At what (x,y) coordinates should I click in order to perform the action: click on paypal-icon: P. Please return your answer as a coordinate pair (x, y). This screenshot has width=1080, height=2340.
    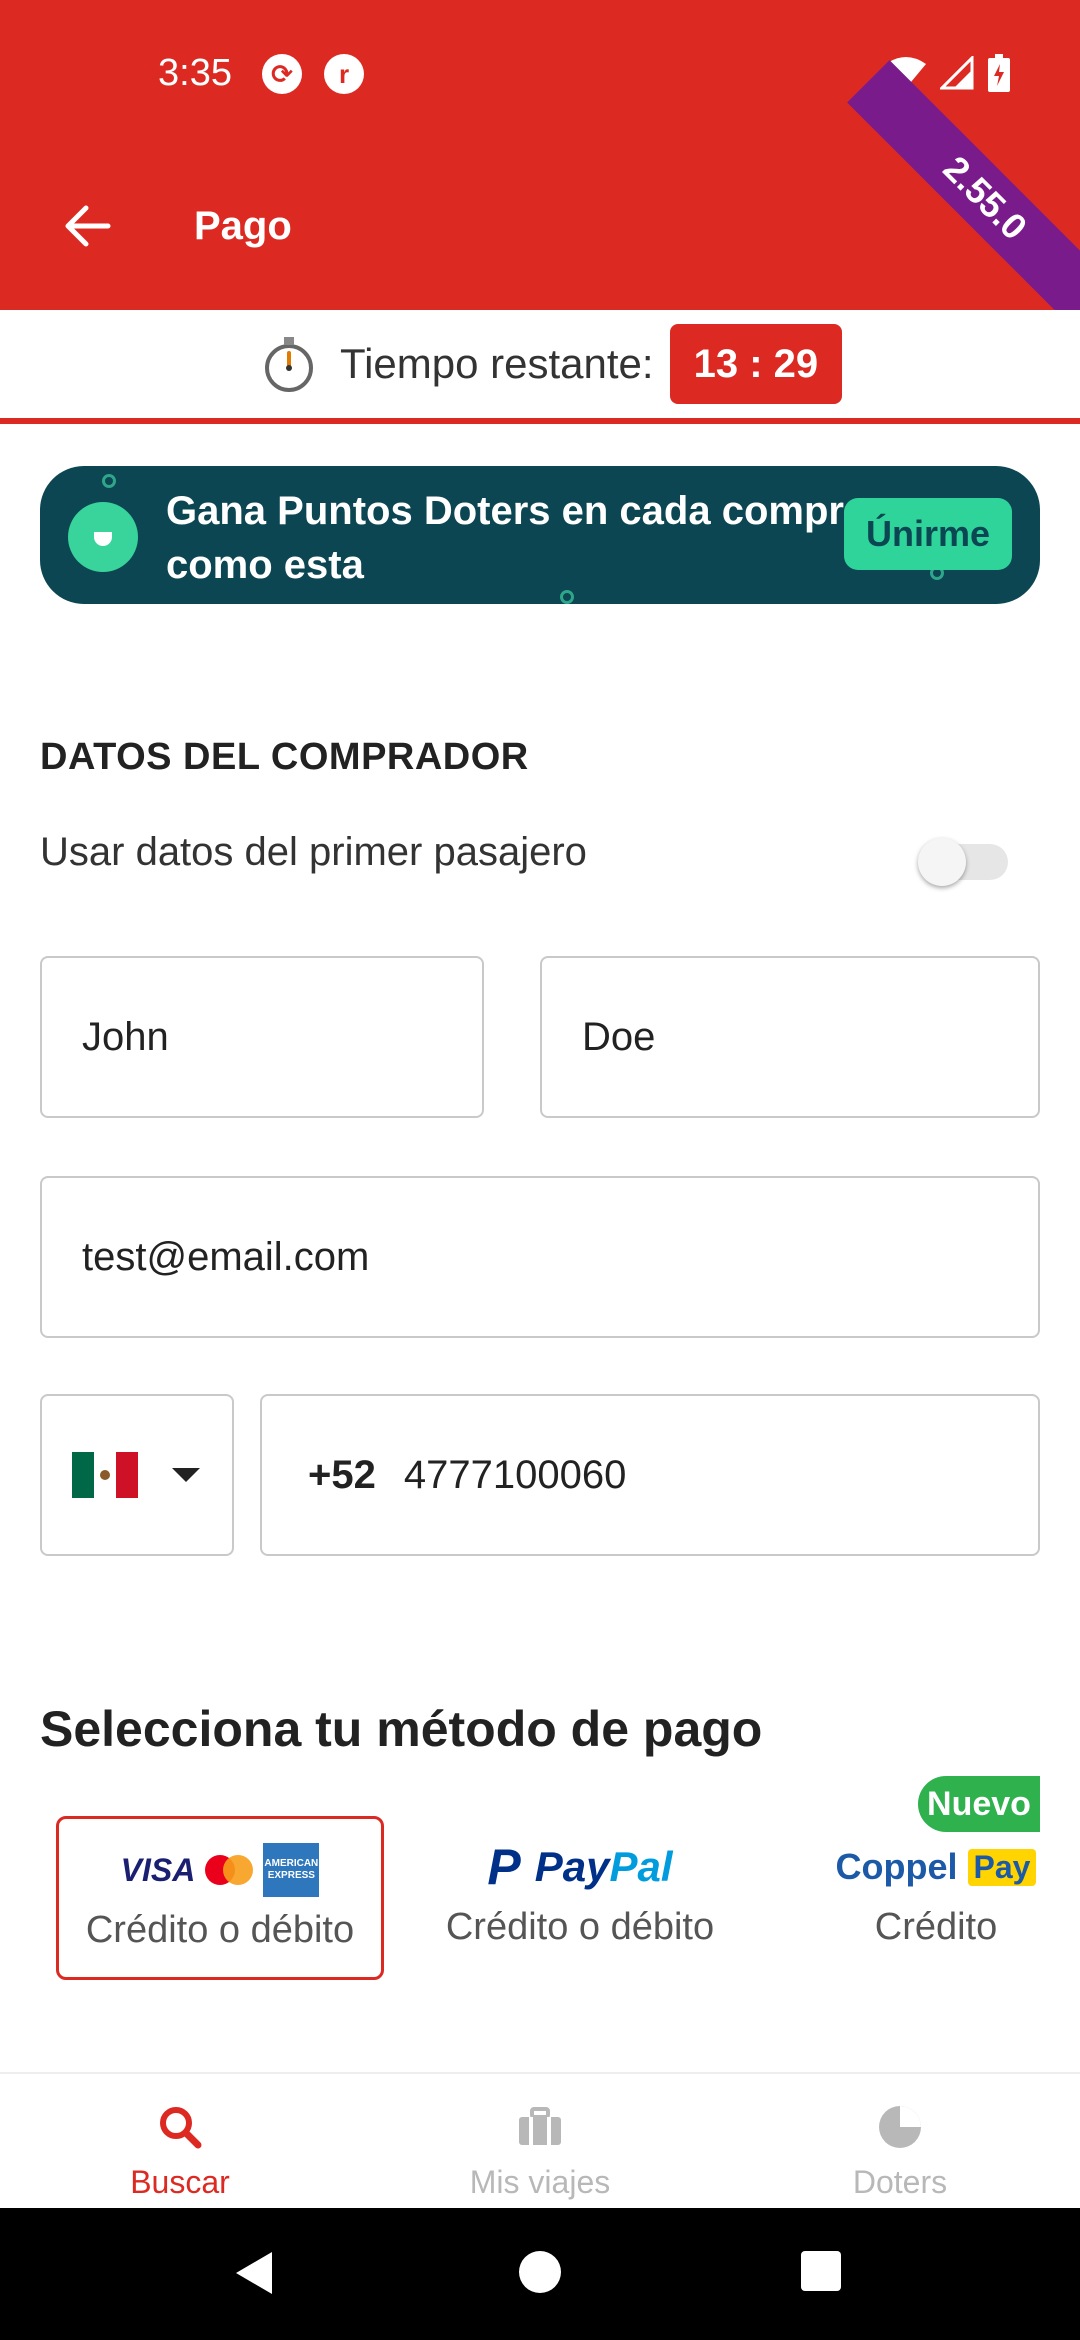
    Looking at the image, I should click on (504, 1867).